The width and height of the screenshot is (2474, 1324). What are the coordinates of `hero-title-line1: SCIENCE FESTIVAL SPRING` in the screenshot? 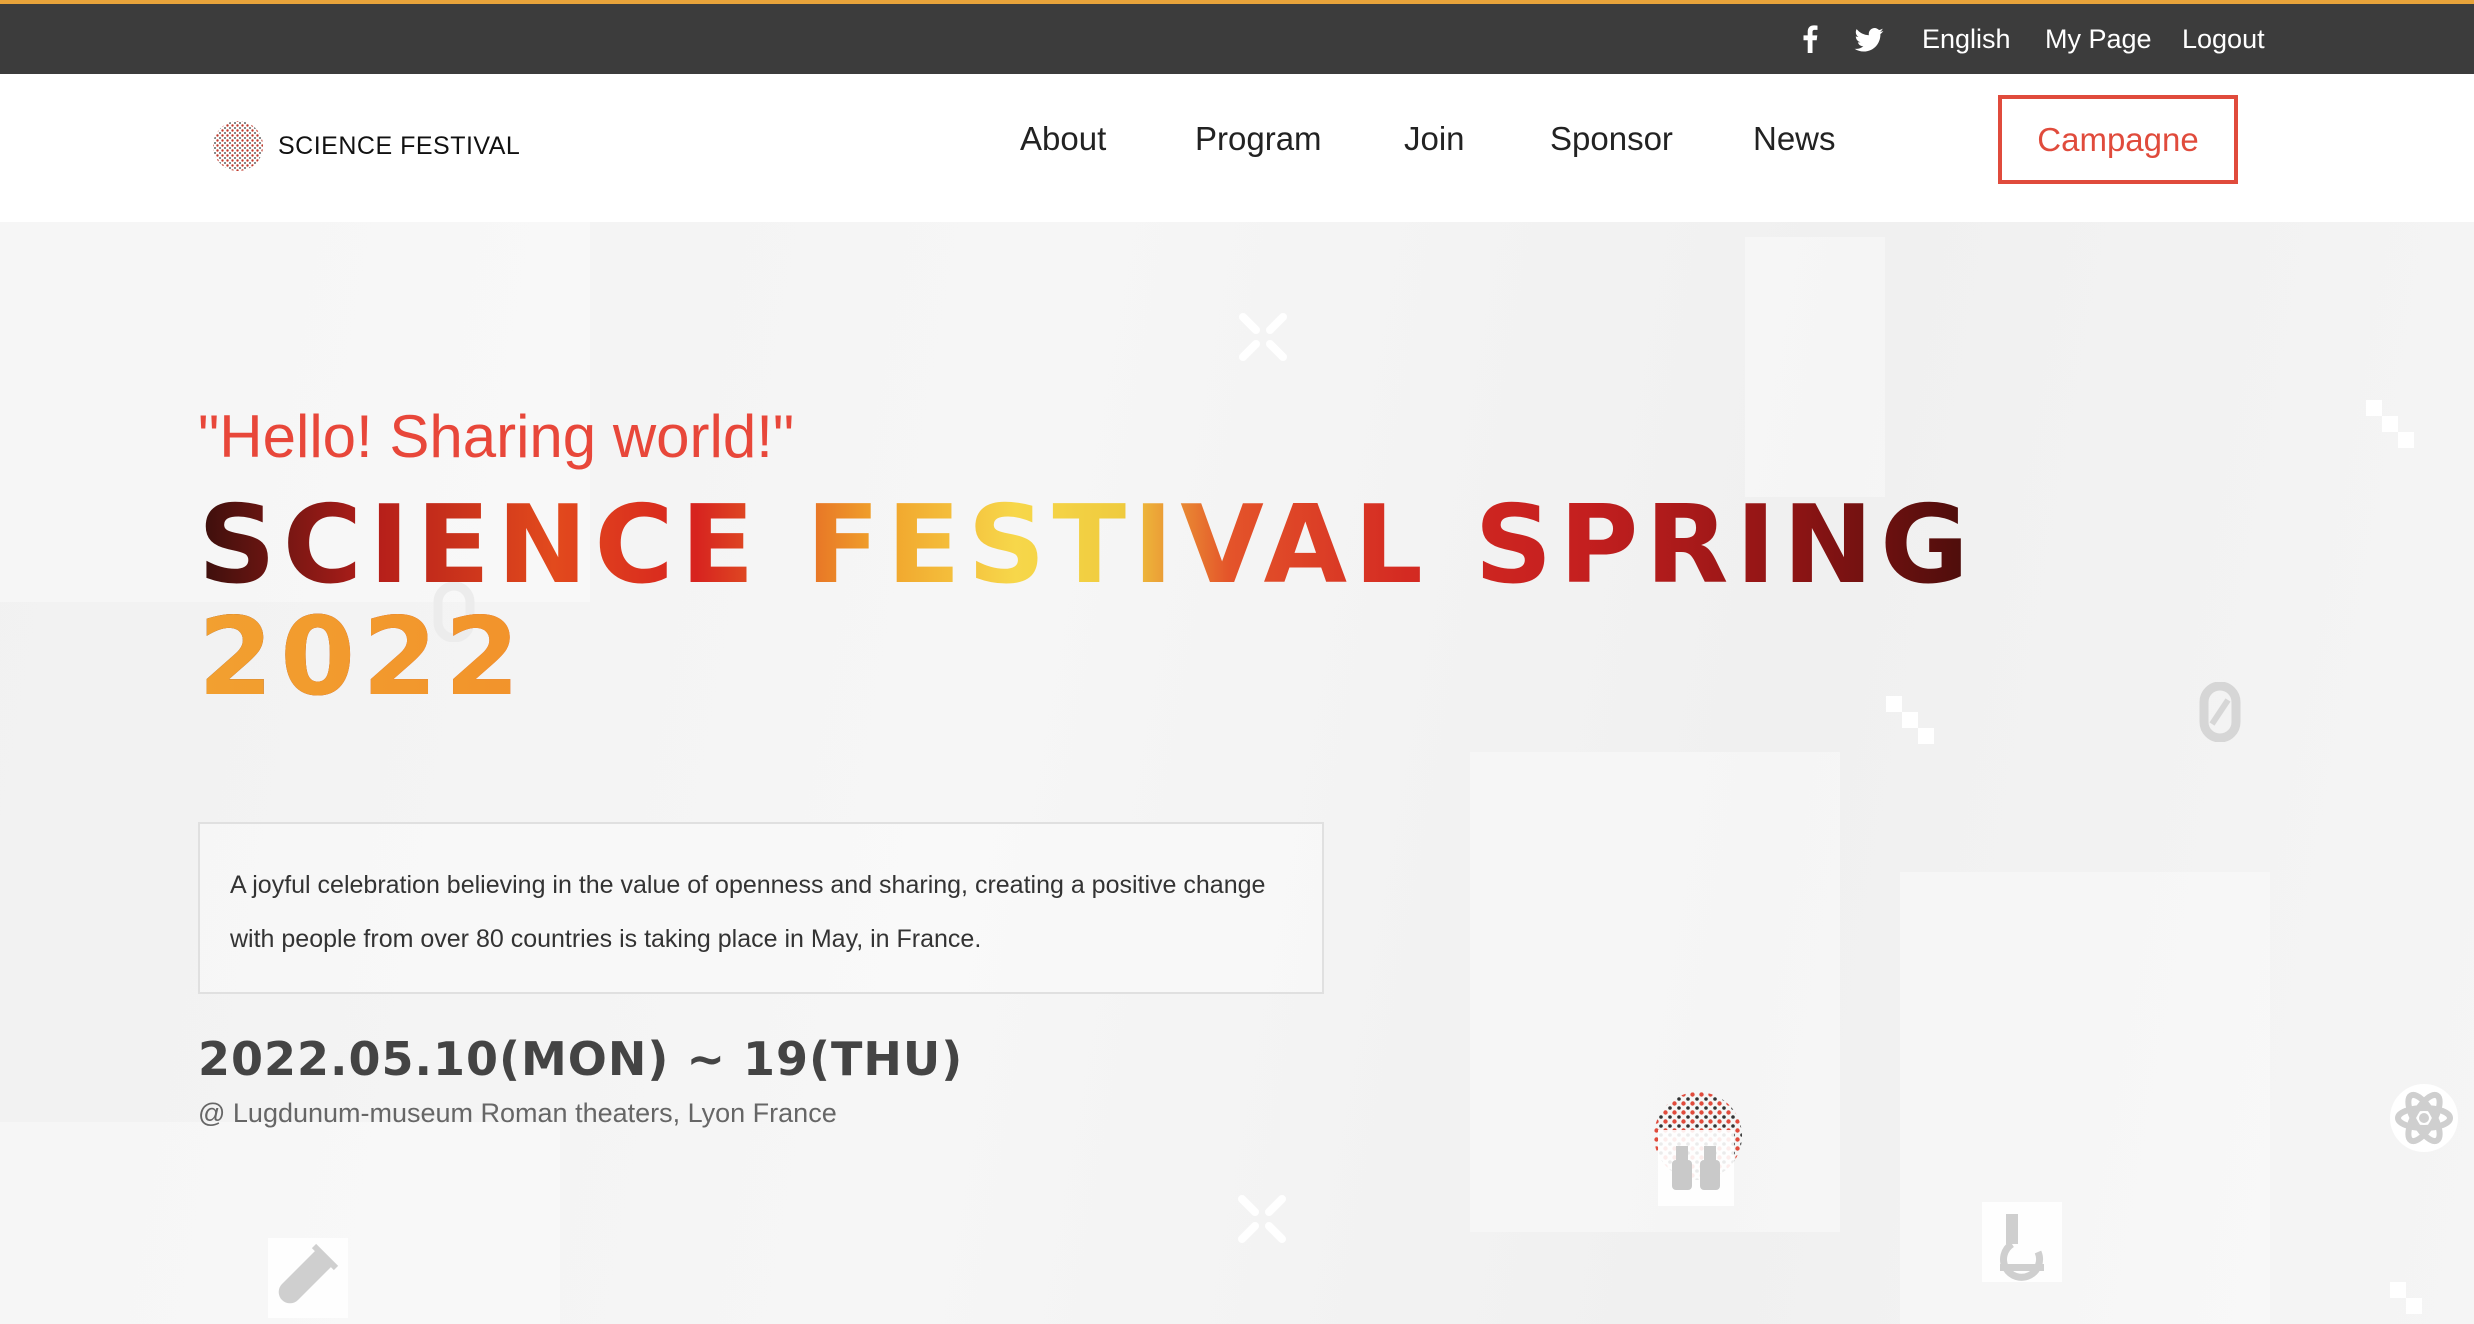 It's located at (1087, 545).